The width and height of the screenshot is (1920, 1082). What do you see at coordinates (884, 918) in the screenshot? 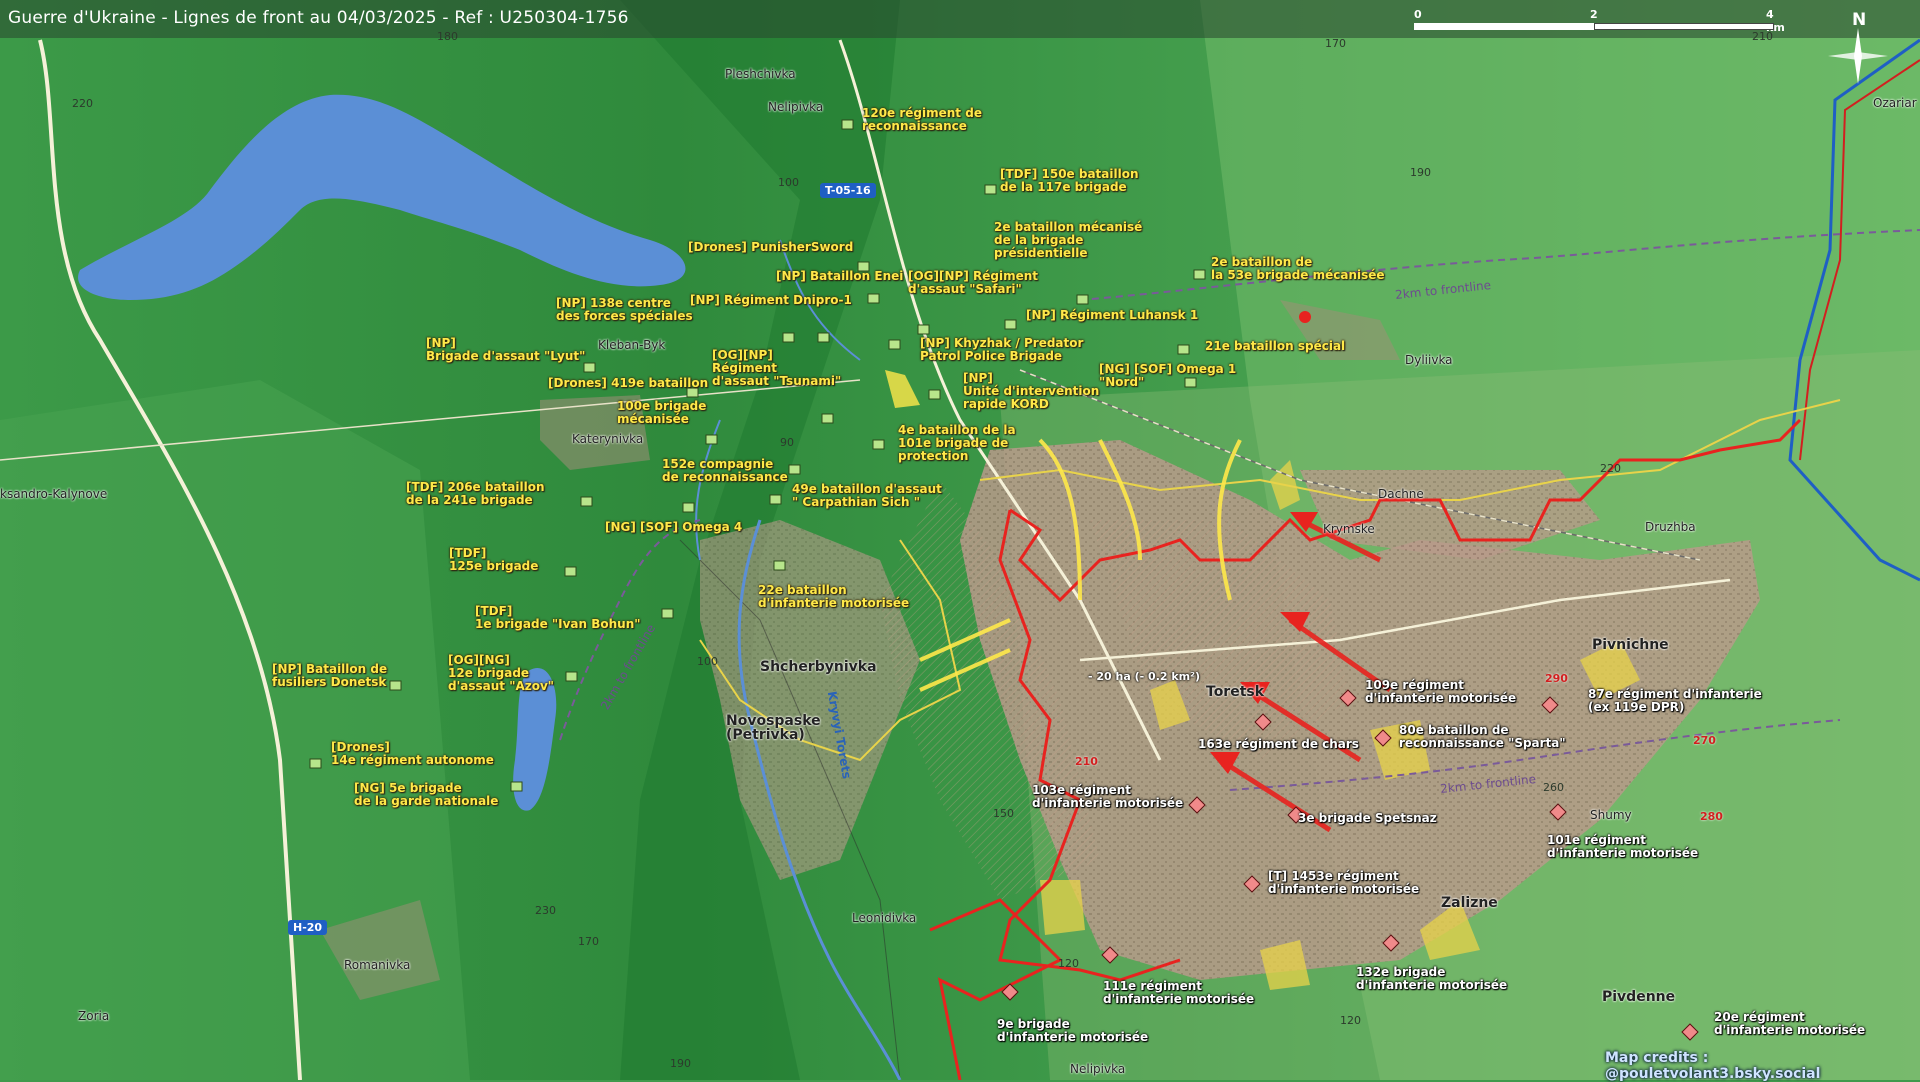
I see `town-label: Leonidivka` at bounding box center [884, 918].